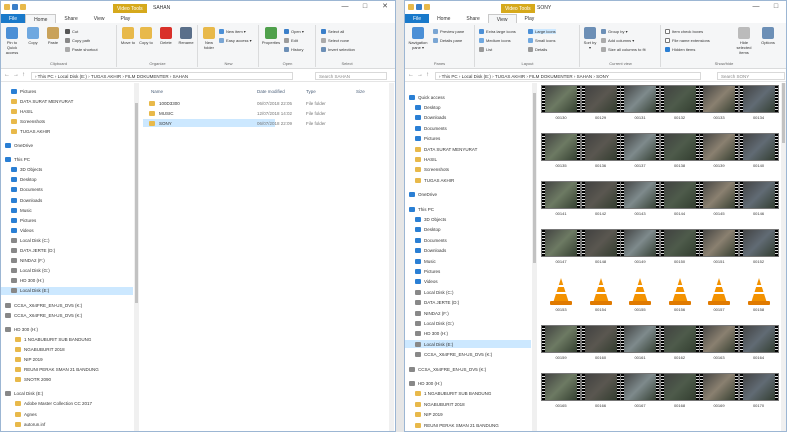 This screenshot has height=432, width=787. What do you see at coordinates (332, 31) in the screenshot?
I see `select-all-button: Select all` at bounding box center [332, 31].